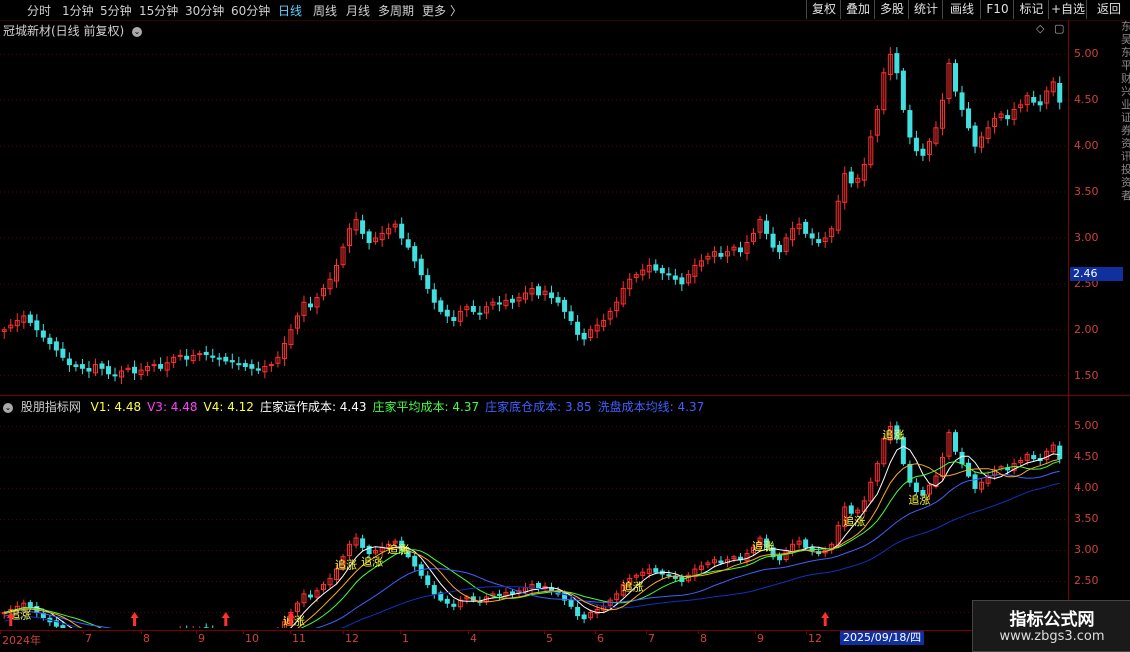  I want to click on panel-divider, so click(565, 395).